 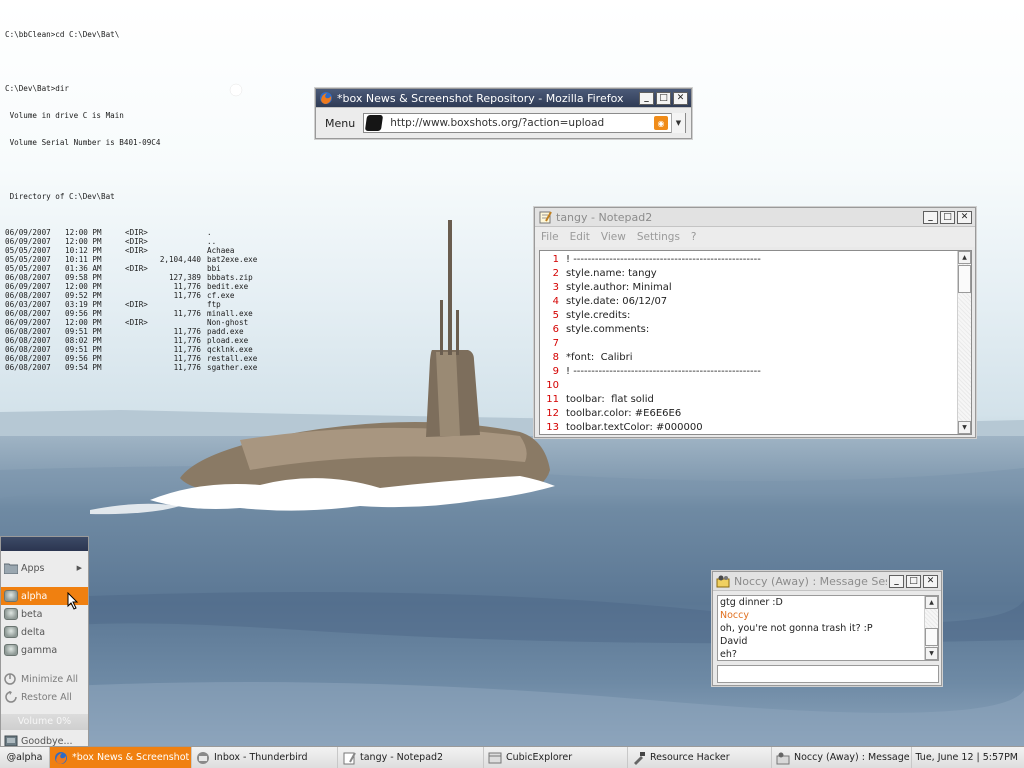 I want to click on menu-help: ?, so click(x=694, y=237).